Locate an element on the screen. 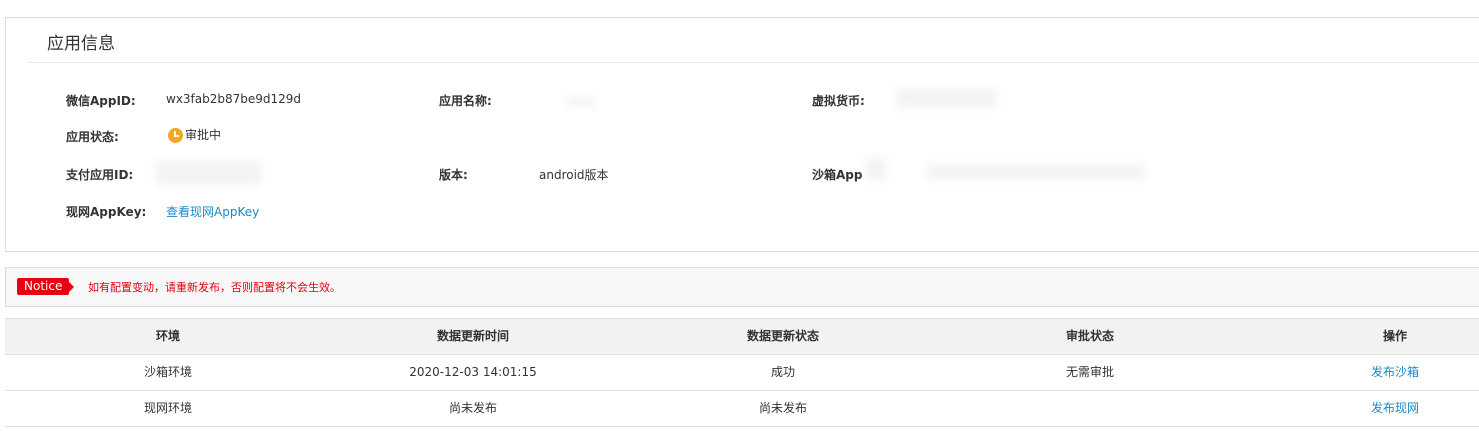  app-name-label: 应用名称: is located at coordinates (465, 101).